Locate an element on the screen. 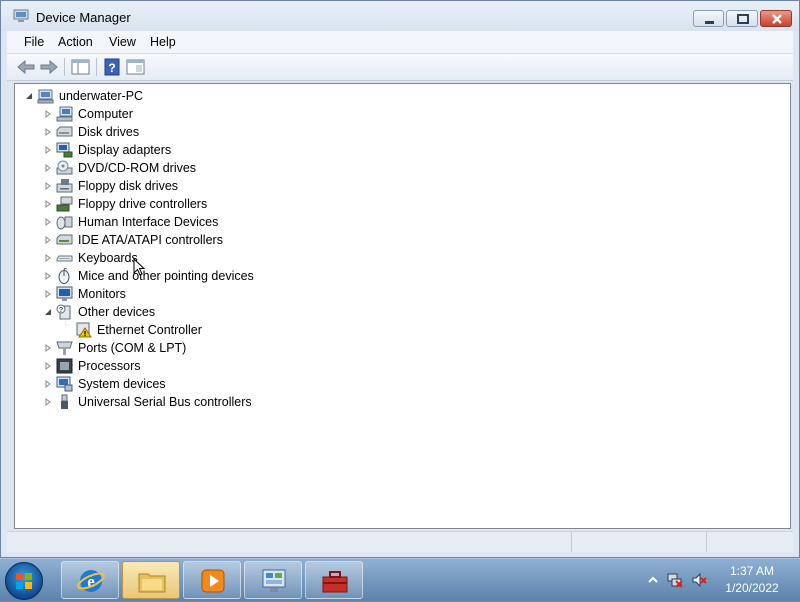  taskbar-control-panel is located at coordinates (273, 580).